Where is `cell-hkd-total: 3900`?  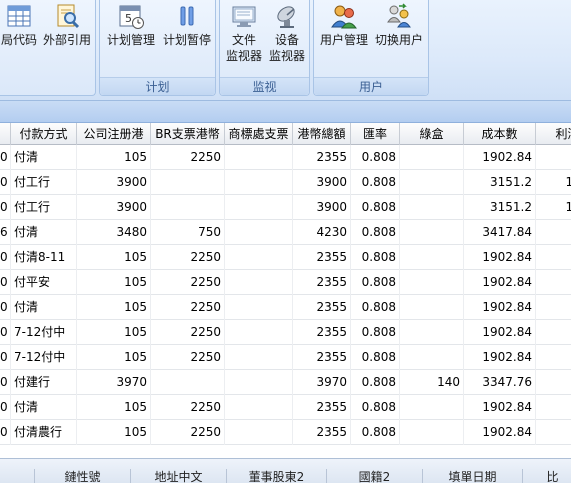 cell-hkd-total: 3900 is located at coordinates (322, 207).